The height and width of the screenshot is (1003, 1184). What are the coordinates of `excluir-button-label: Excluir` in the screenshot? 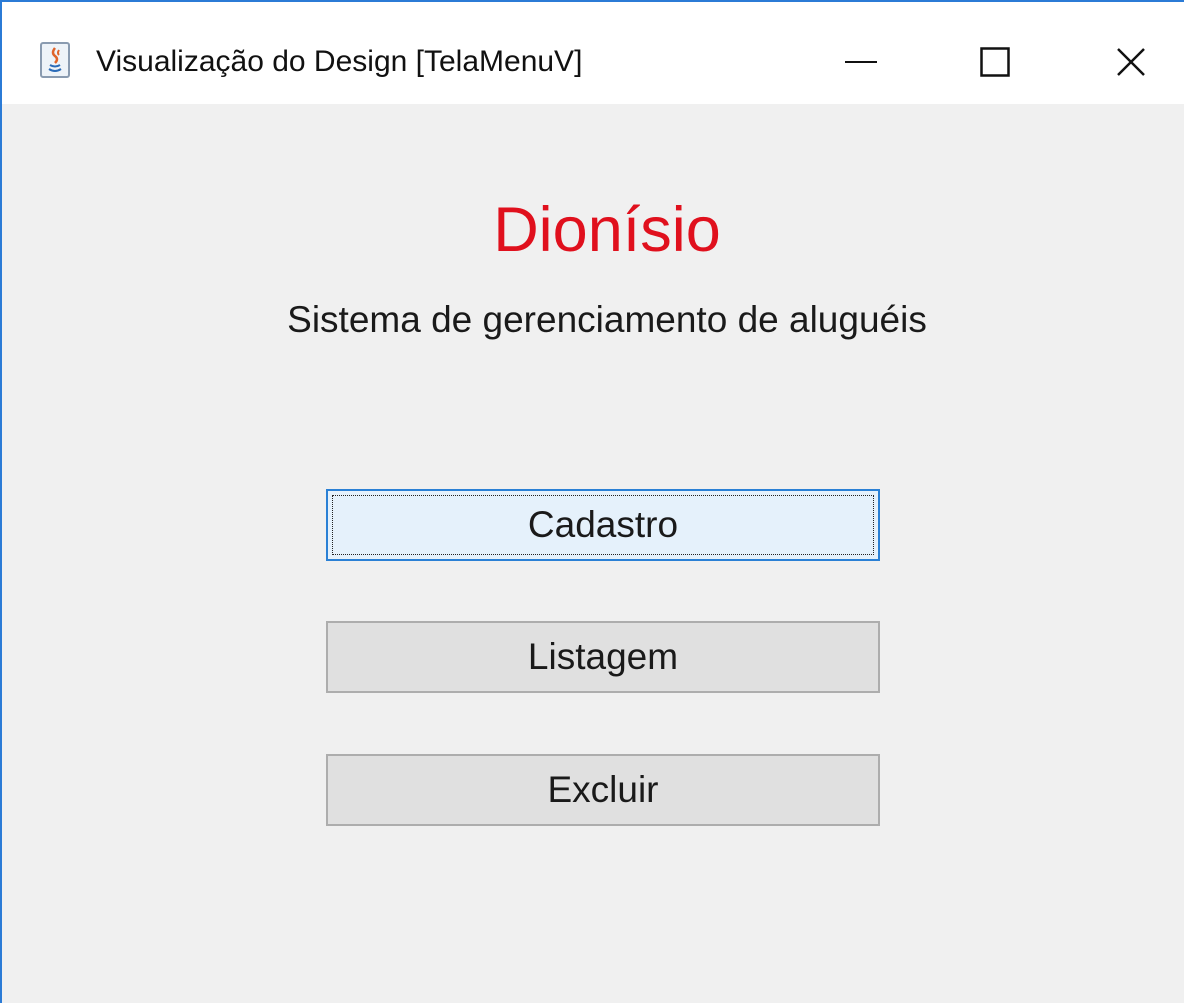 It's located at (603, 789).